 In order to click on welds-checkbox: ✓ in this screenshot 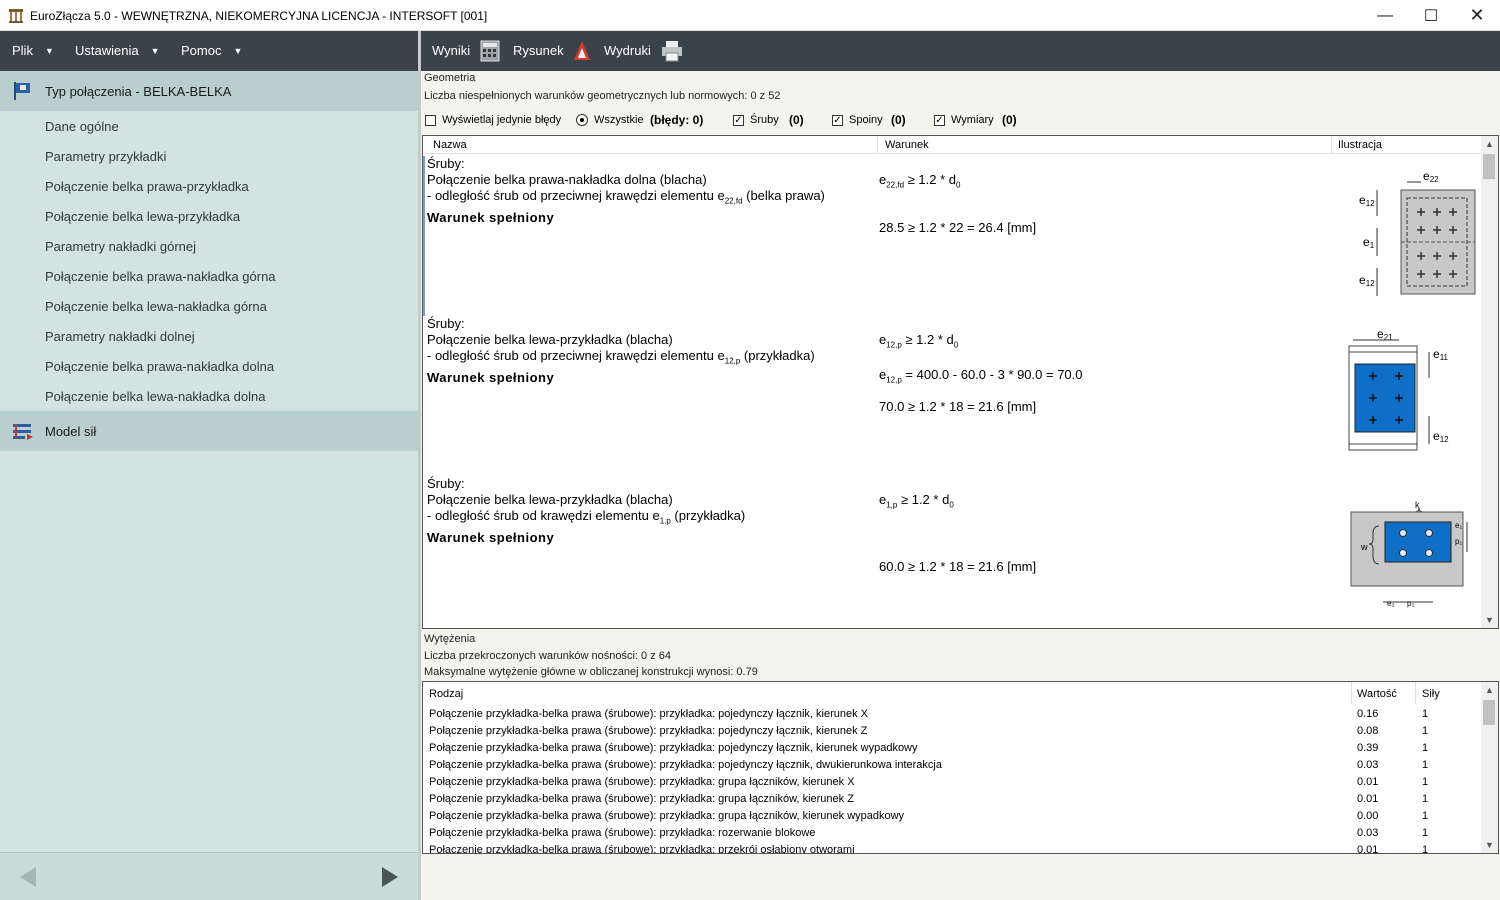, I will do `click(837, 120)`.